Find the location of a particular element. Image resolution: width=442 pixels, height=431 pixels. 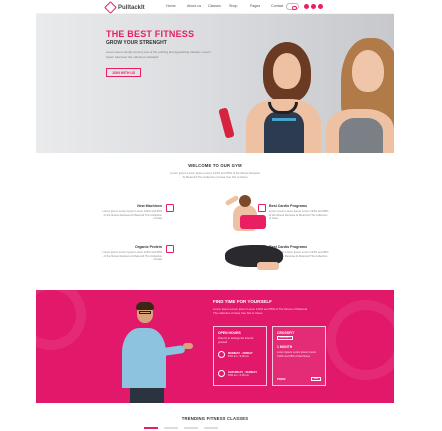

nav-item-classes: Classes is located at coordinates (218, 6).